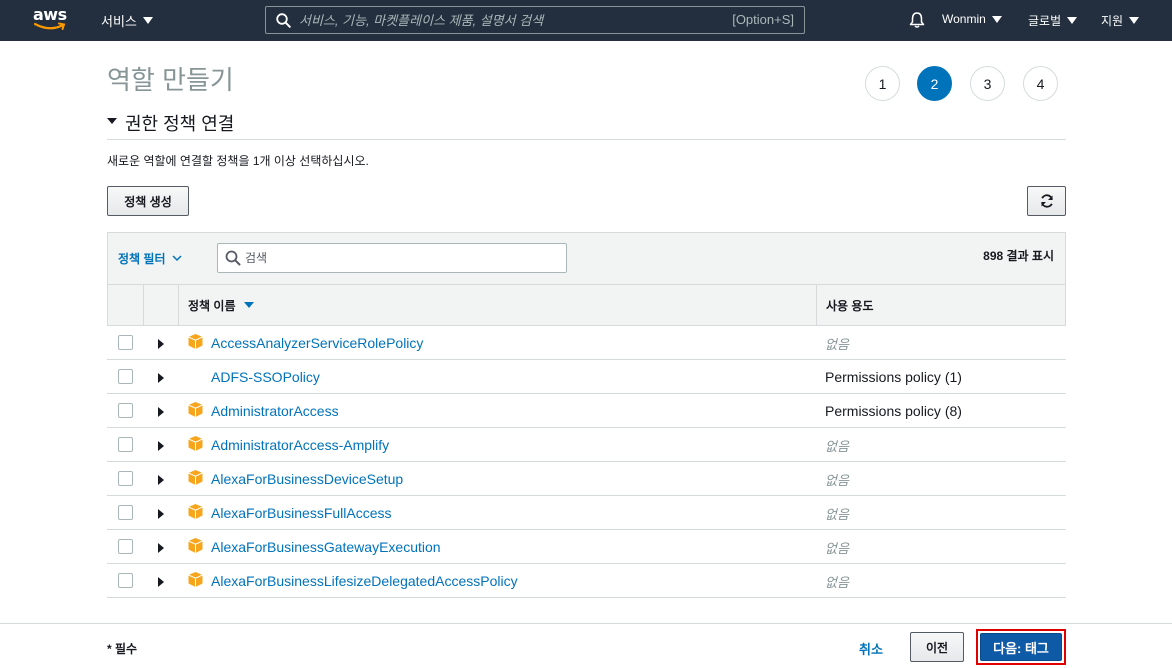 This screenshot has height=668, width=1172. I want to click on header-usage-label: 사용 용도, so click(850, 305).